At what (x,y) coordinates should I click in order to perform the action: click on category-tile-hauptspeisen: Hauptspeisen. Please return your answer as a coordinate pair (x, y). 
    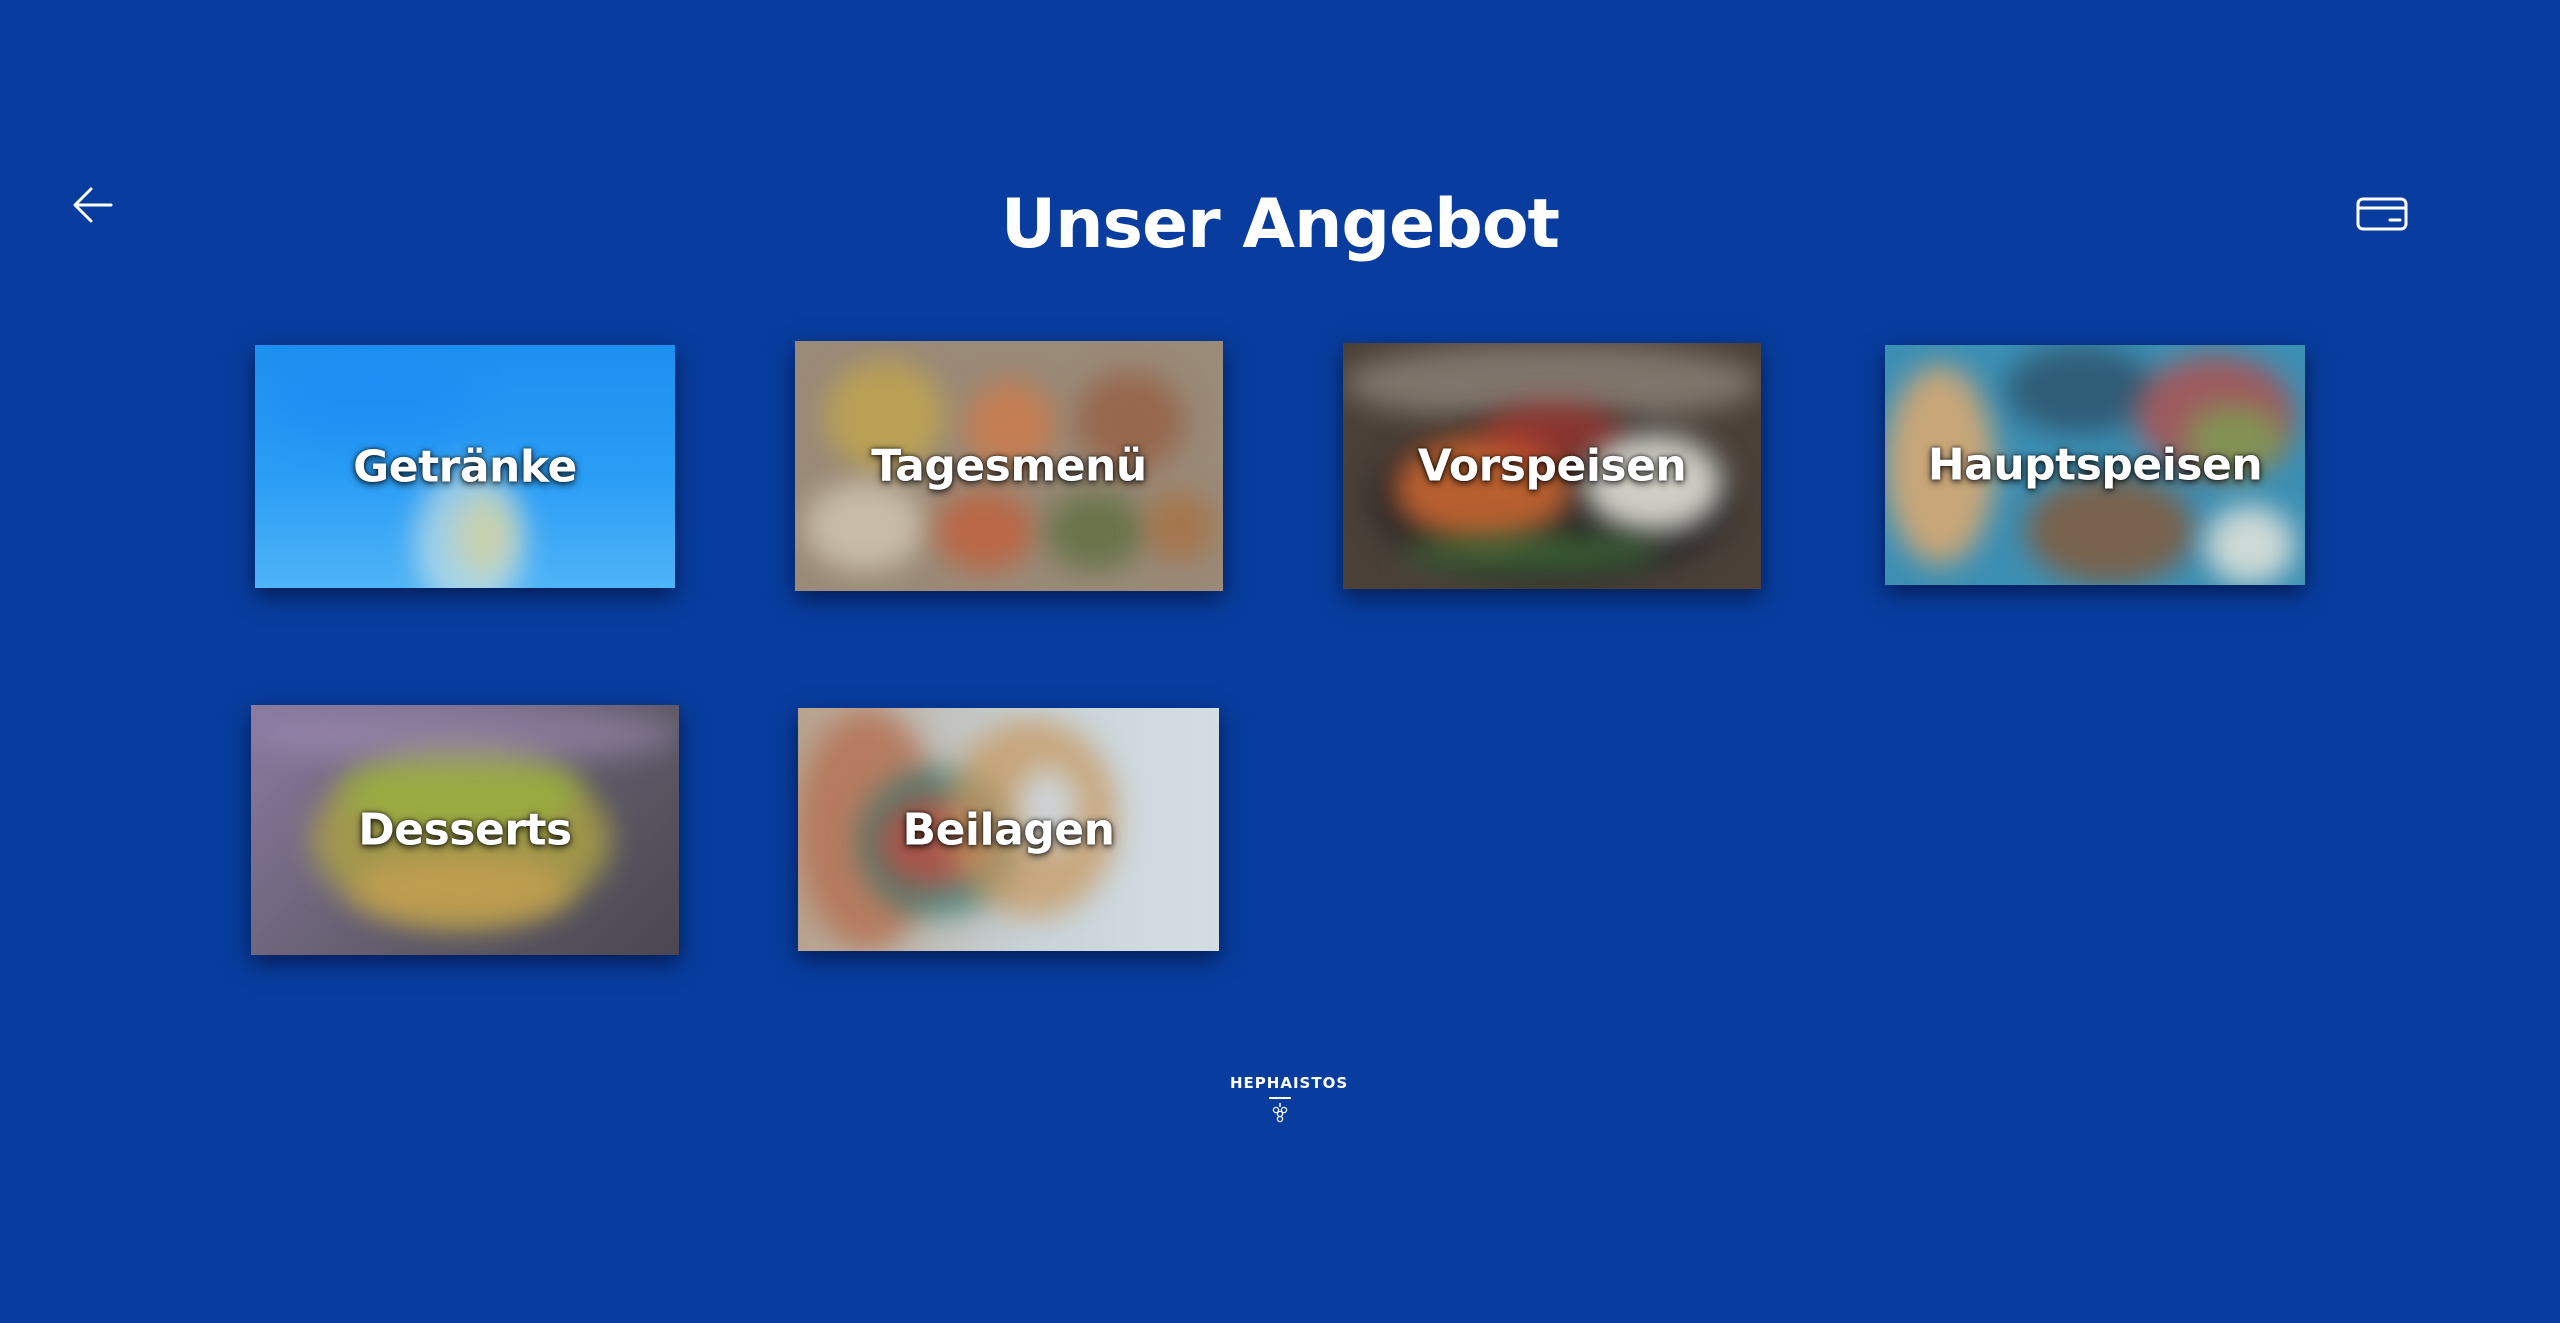
    Looking at the image, I should click on (2095, 465).